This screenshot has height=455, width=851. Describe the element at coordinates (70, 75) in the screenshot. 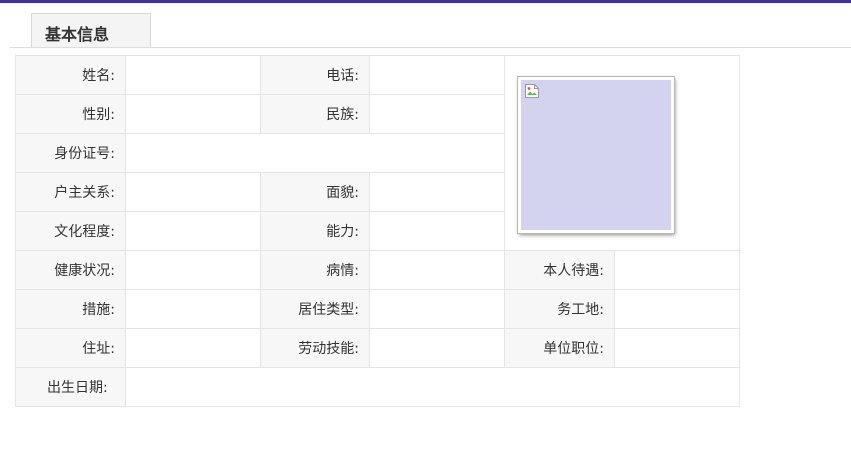

I see `name-label: 姓名:` at that location.